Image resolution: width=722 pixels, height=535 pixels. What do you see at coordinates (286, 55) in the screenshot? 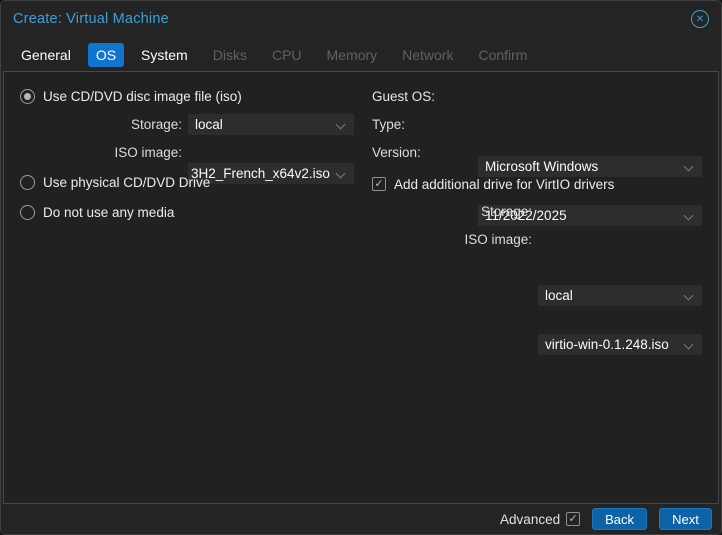
I see `tab-cpu: CPU` at bounding box center [286, 55].